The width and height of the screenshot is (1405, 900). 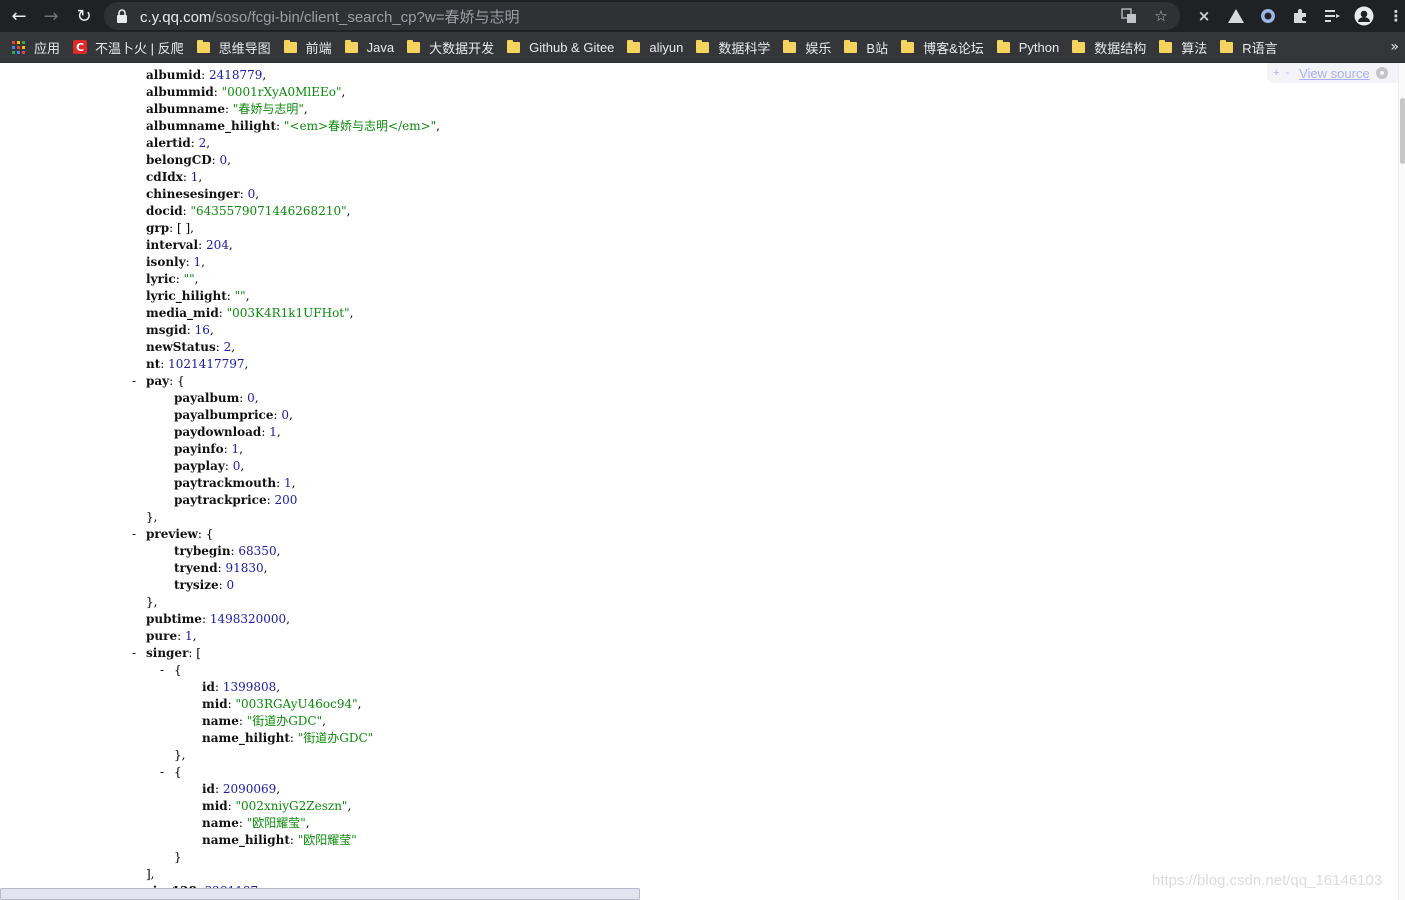 What do you see at coordinates (207, 398) in the screenshot?
I see `json-key: payalbum` at bounding box center [207, 398].